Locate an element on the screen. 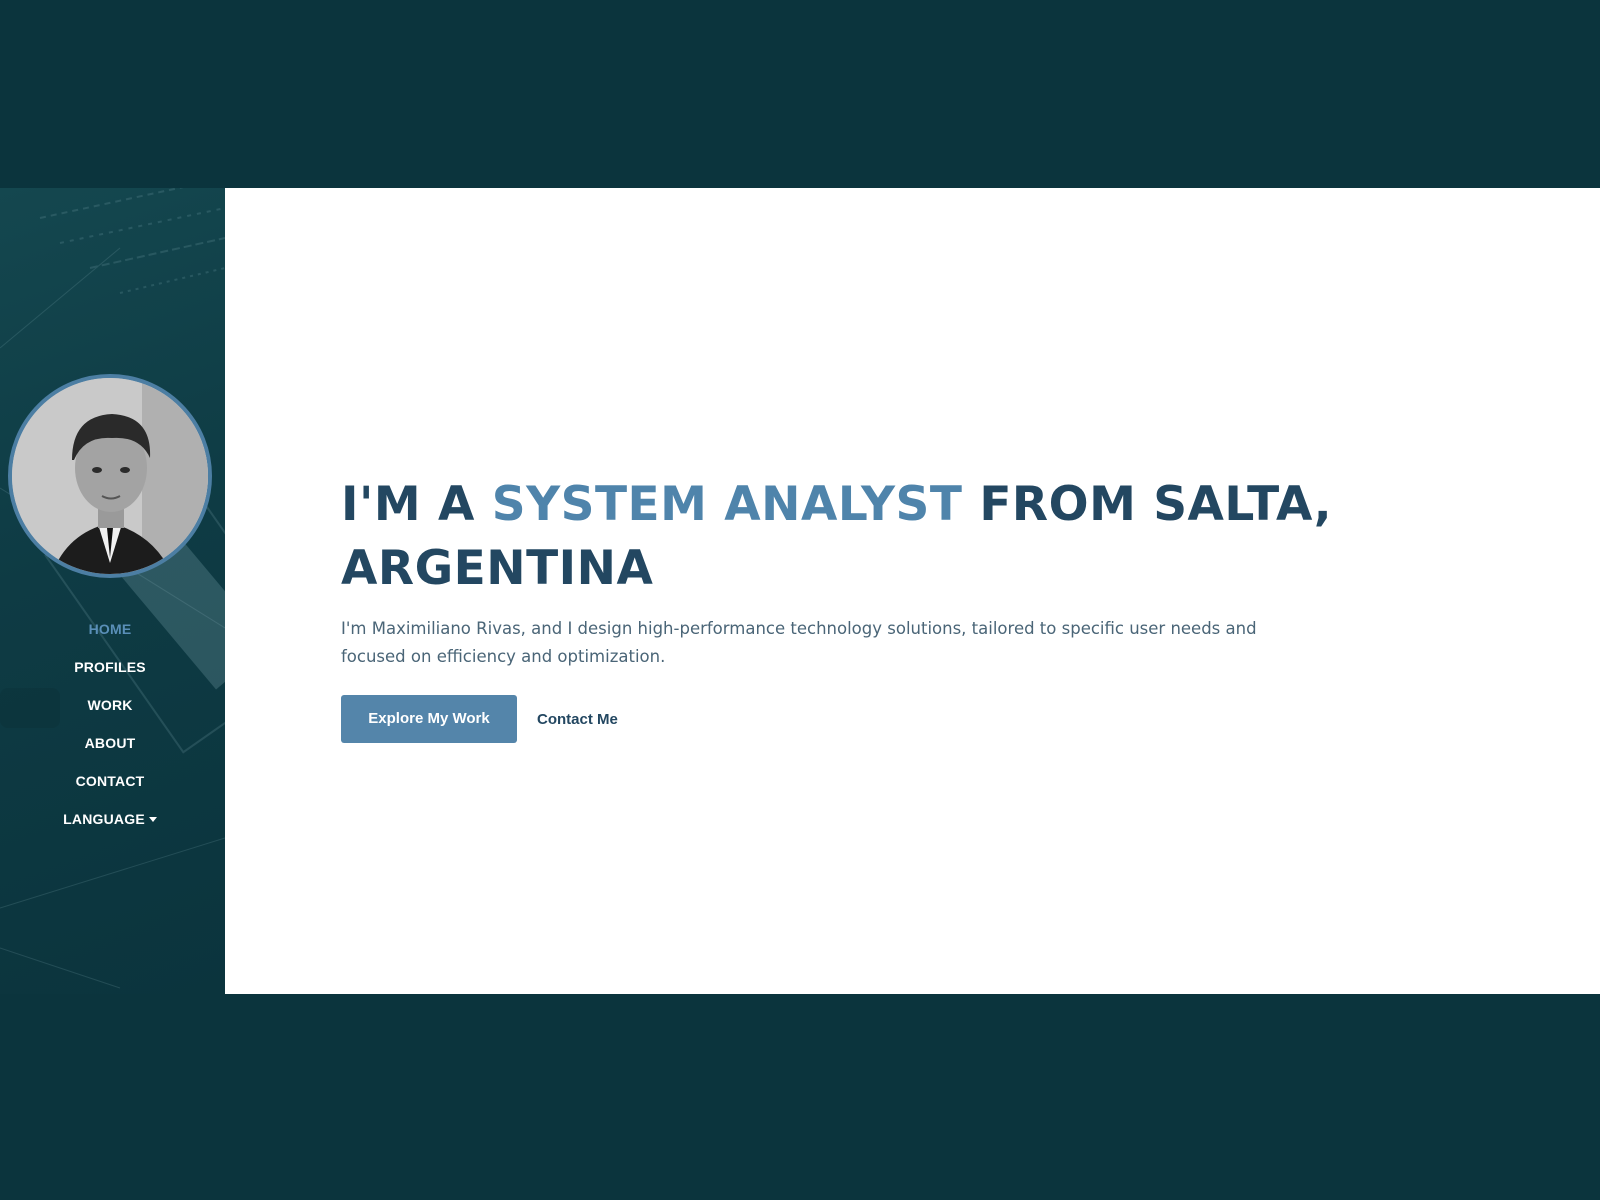 The image size is (1600, 1200). nav-item-about: ABOUT is located at coordinates (110, 743).